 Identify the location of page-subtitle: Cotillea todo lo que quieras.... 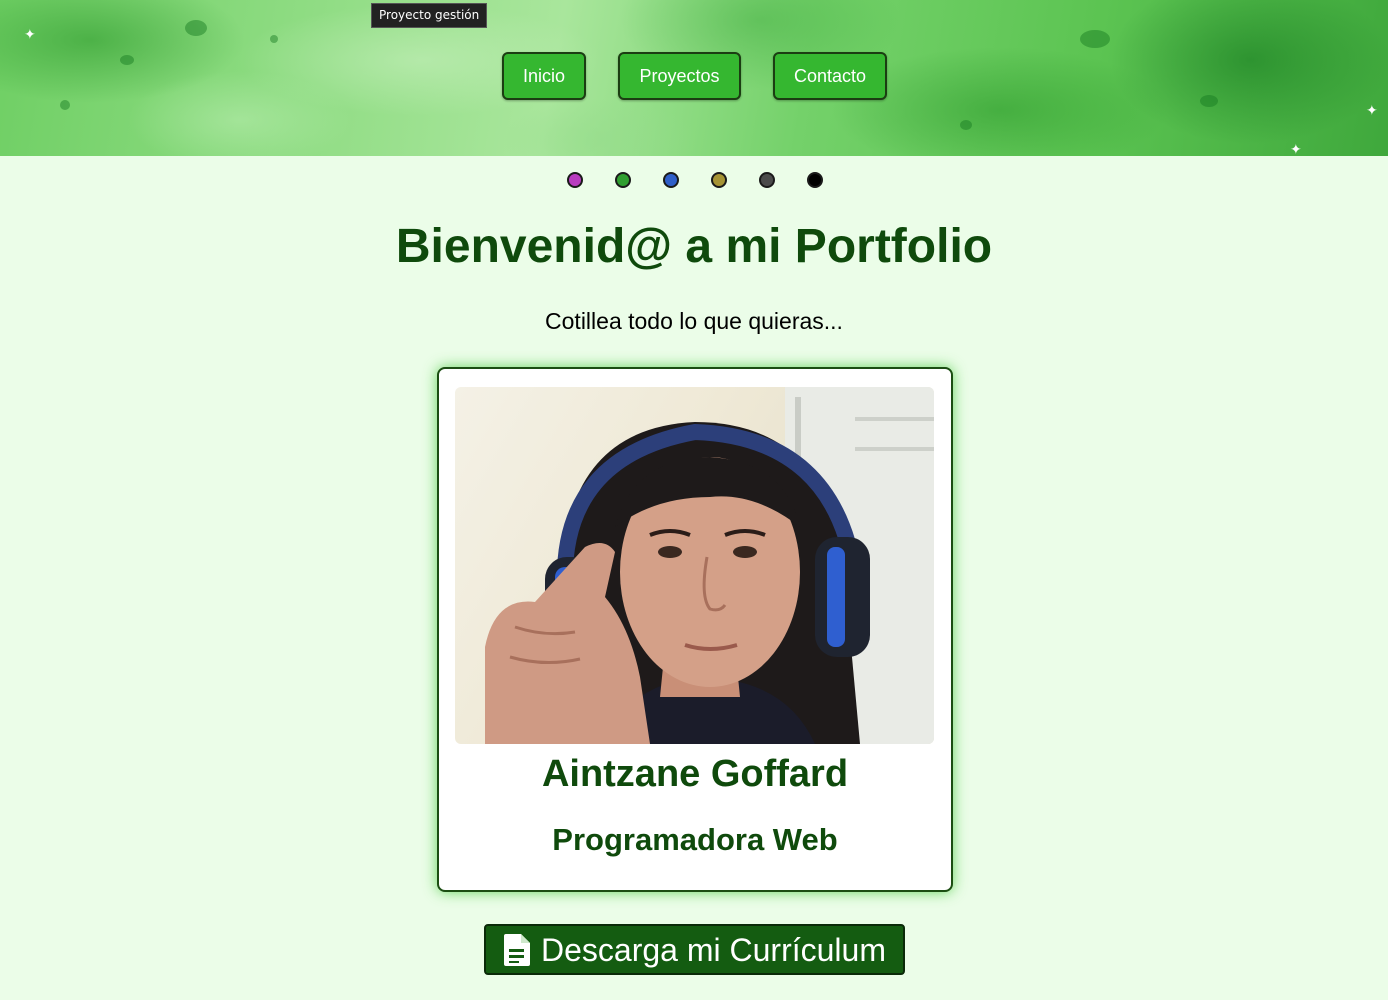
(694, 321).